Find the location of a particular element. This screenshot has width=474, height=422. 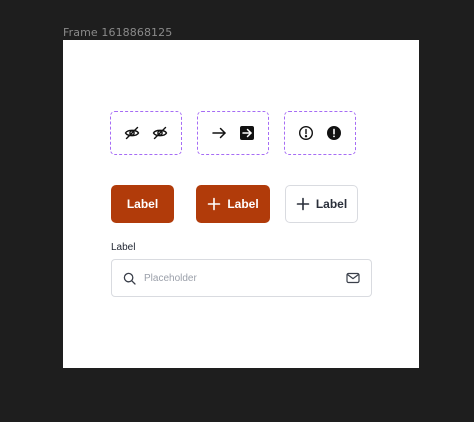

primary-button: Label is located at coordinates (142, 204).